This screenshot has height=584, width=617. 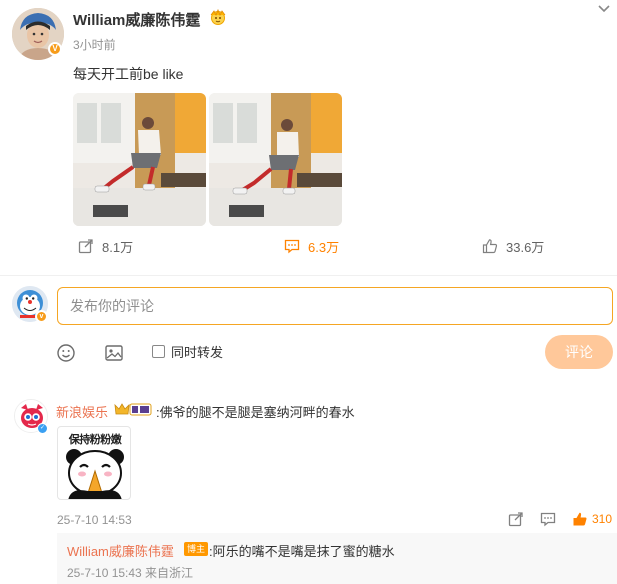 I want to click on repost-icon, so click(x=85, y=246).